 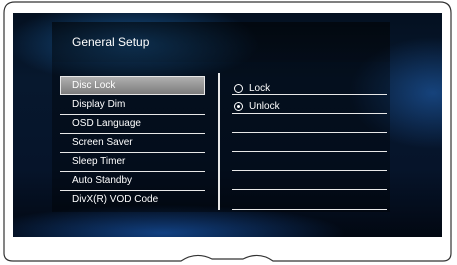 What do you see at coordinates (132, 124) in the screenshot?
I see `menu-item-osd-language: OSD Language` at bounding box center [132, 124].